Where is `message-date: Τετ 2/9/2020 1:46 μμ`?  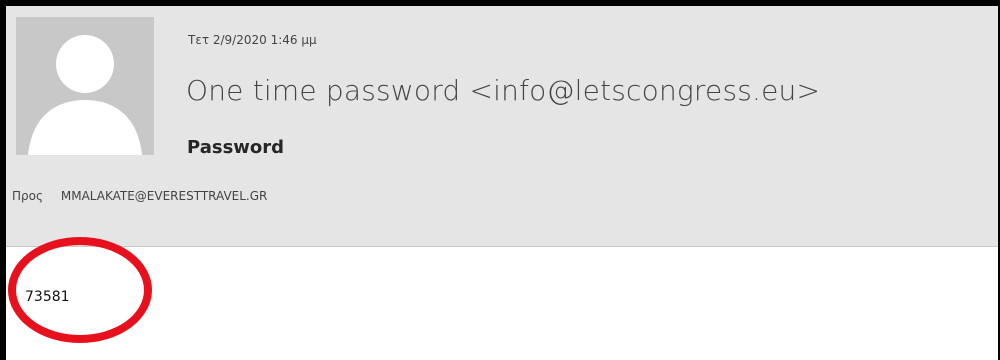
message-date: Τετ 2/9/2020 1:46 μμ is located at coordinates (252, 40).